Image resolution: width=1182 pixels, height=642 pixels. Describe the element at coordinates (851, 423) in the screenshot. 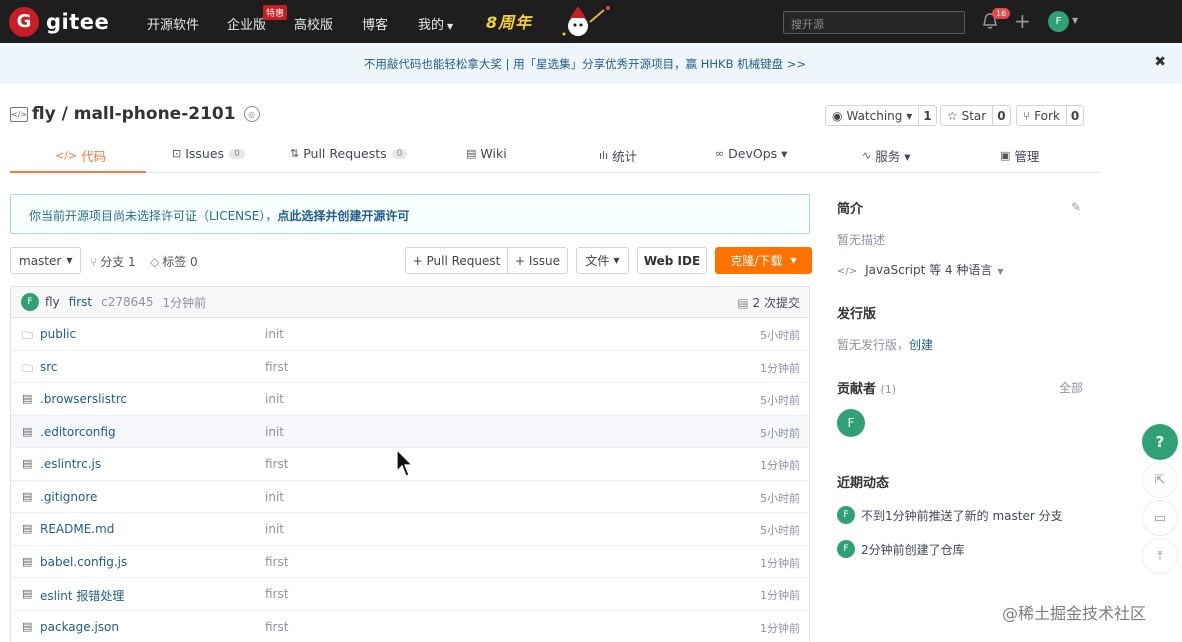

I see `contributor-avatar: F` at that location.